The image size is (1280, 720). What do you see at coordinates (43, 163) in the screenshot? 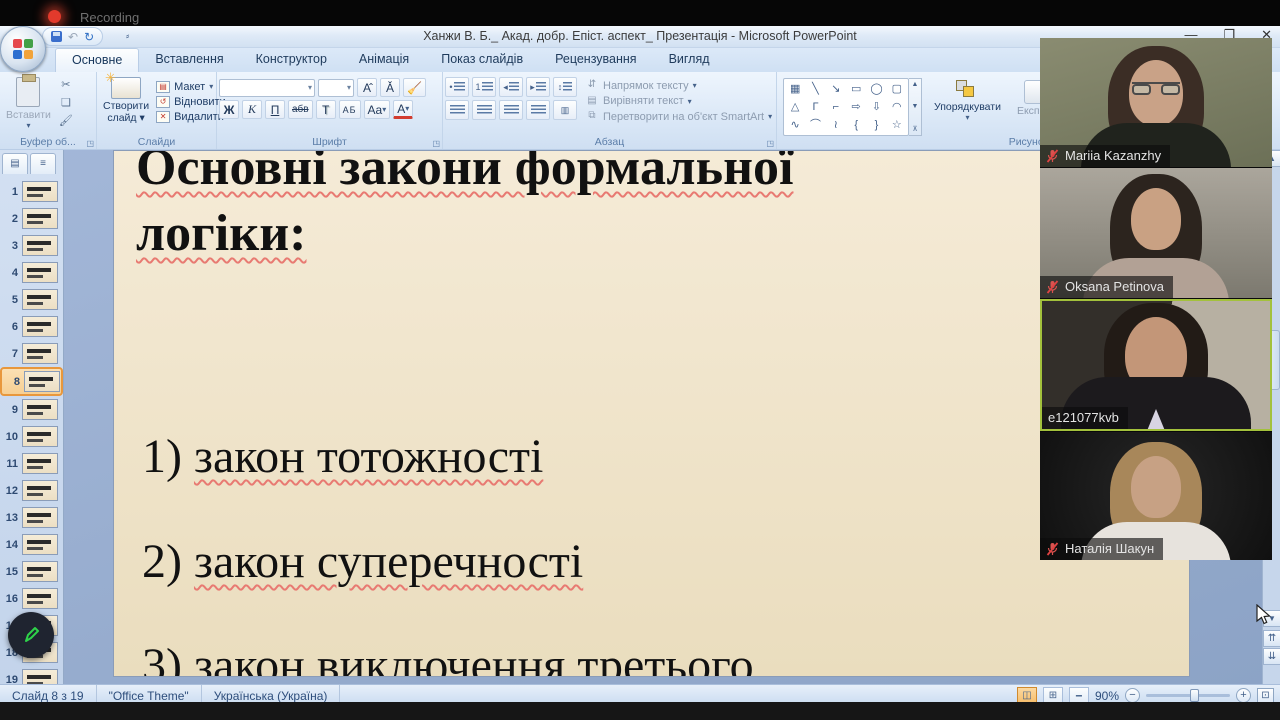
I see `outline-pane-tab: ≡` at bounding box center [43, 163].